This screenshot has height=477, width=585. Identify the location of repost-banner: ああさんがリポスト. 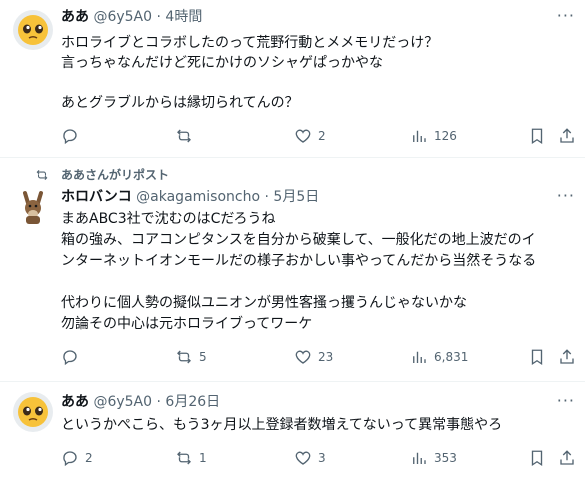
(102, 174).